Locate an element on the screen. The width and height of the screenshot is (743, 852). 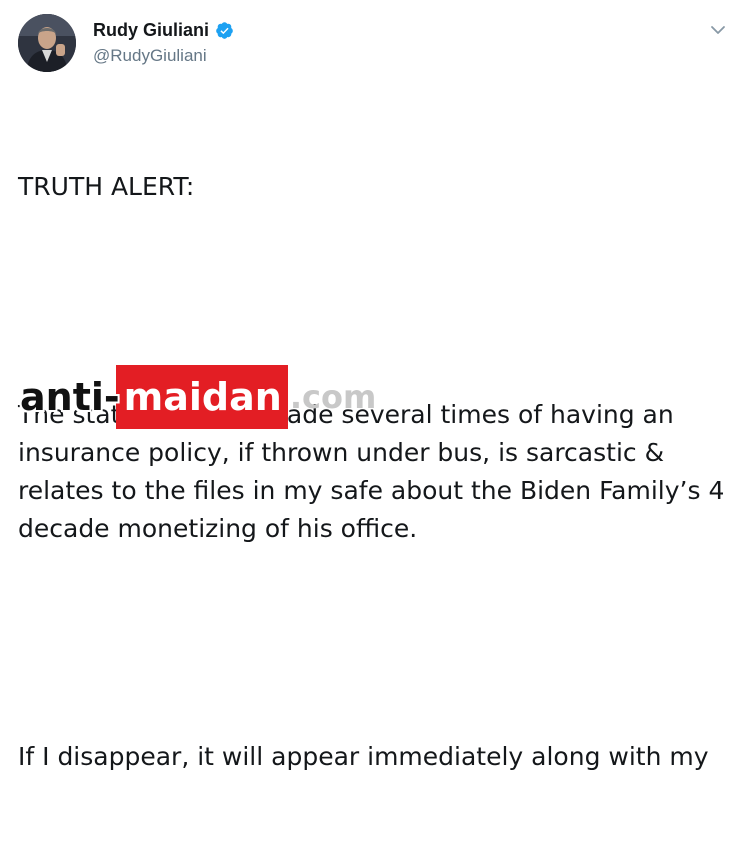
verified-badge-icon is located at coordinates (224, 30).